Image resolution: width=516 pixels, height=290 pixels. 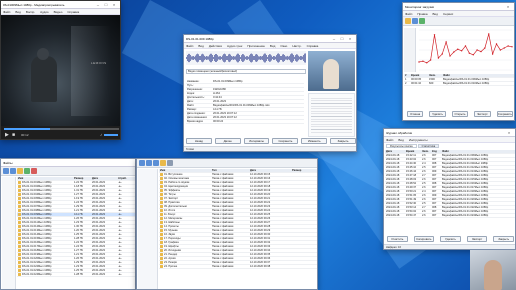 What do you see at coordinates (126, 178) in the screenshot?
I see `column-header: Атриб.` at bounding box center [126, 178].